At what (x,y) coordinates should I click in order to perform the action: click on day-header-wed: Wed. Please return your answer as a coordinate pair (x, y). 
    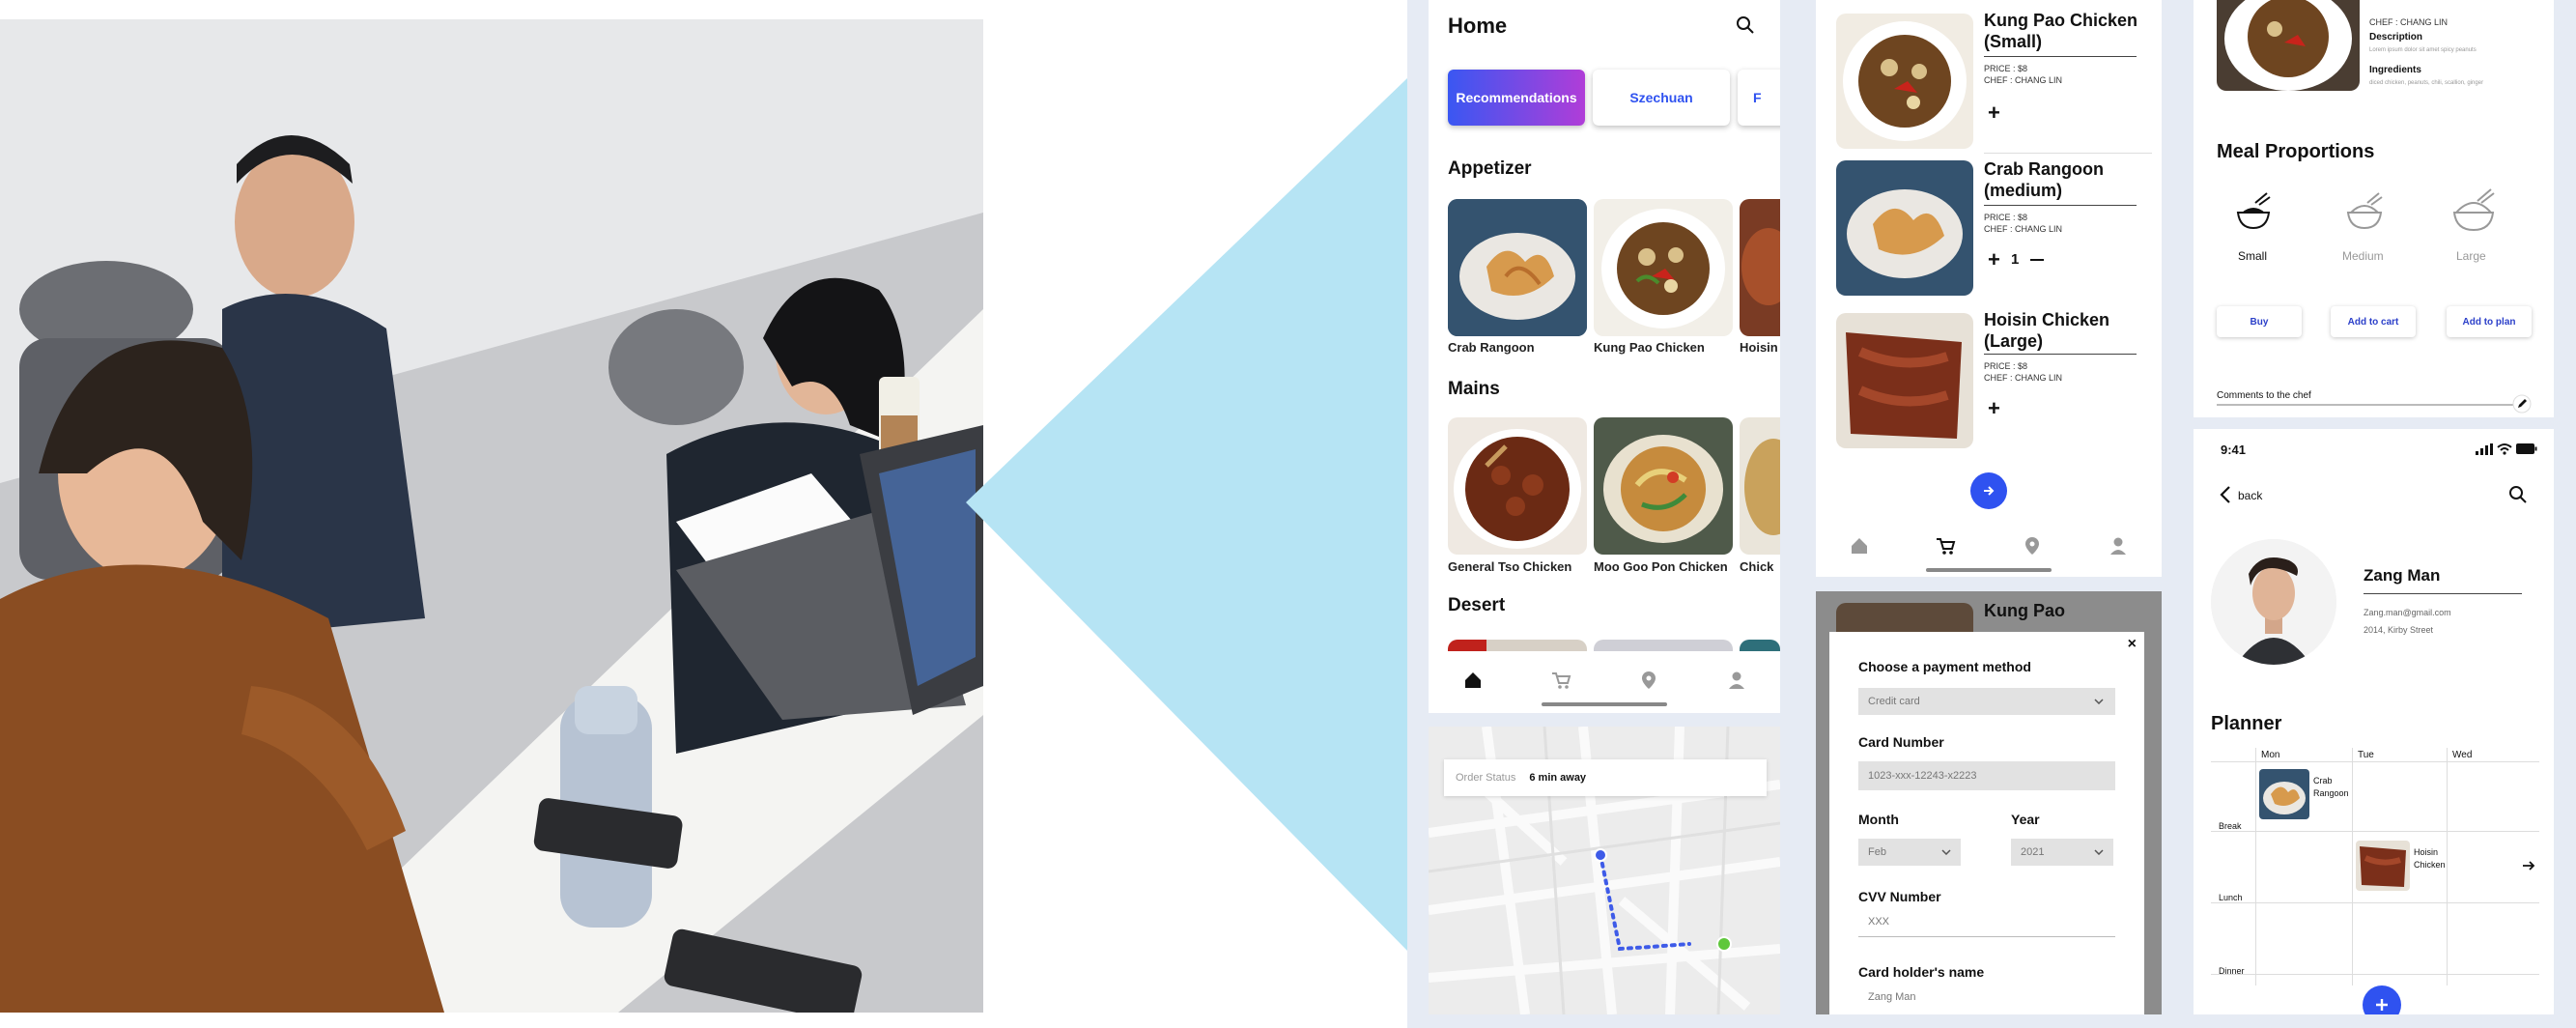
    Looking at the image, I should click on (2462, 755).